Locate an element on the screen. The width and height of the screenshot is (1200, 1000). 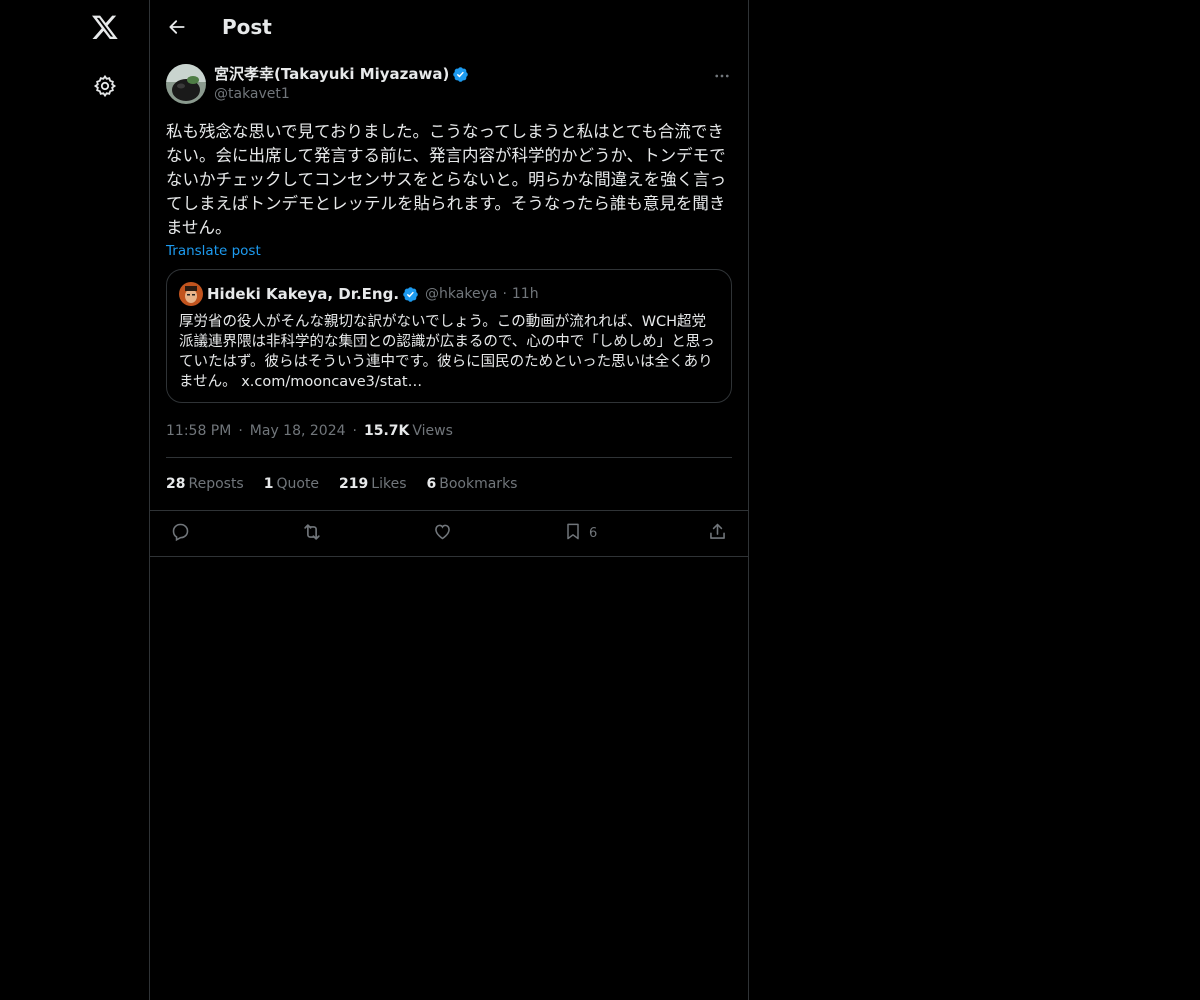
post-author: 宮沢孝幸(Takayuki Miyazawa) @takavet1 is located at coordinates (449, 90).